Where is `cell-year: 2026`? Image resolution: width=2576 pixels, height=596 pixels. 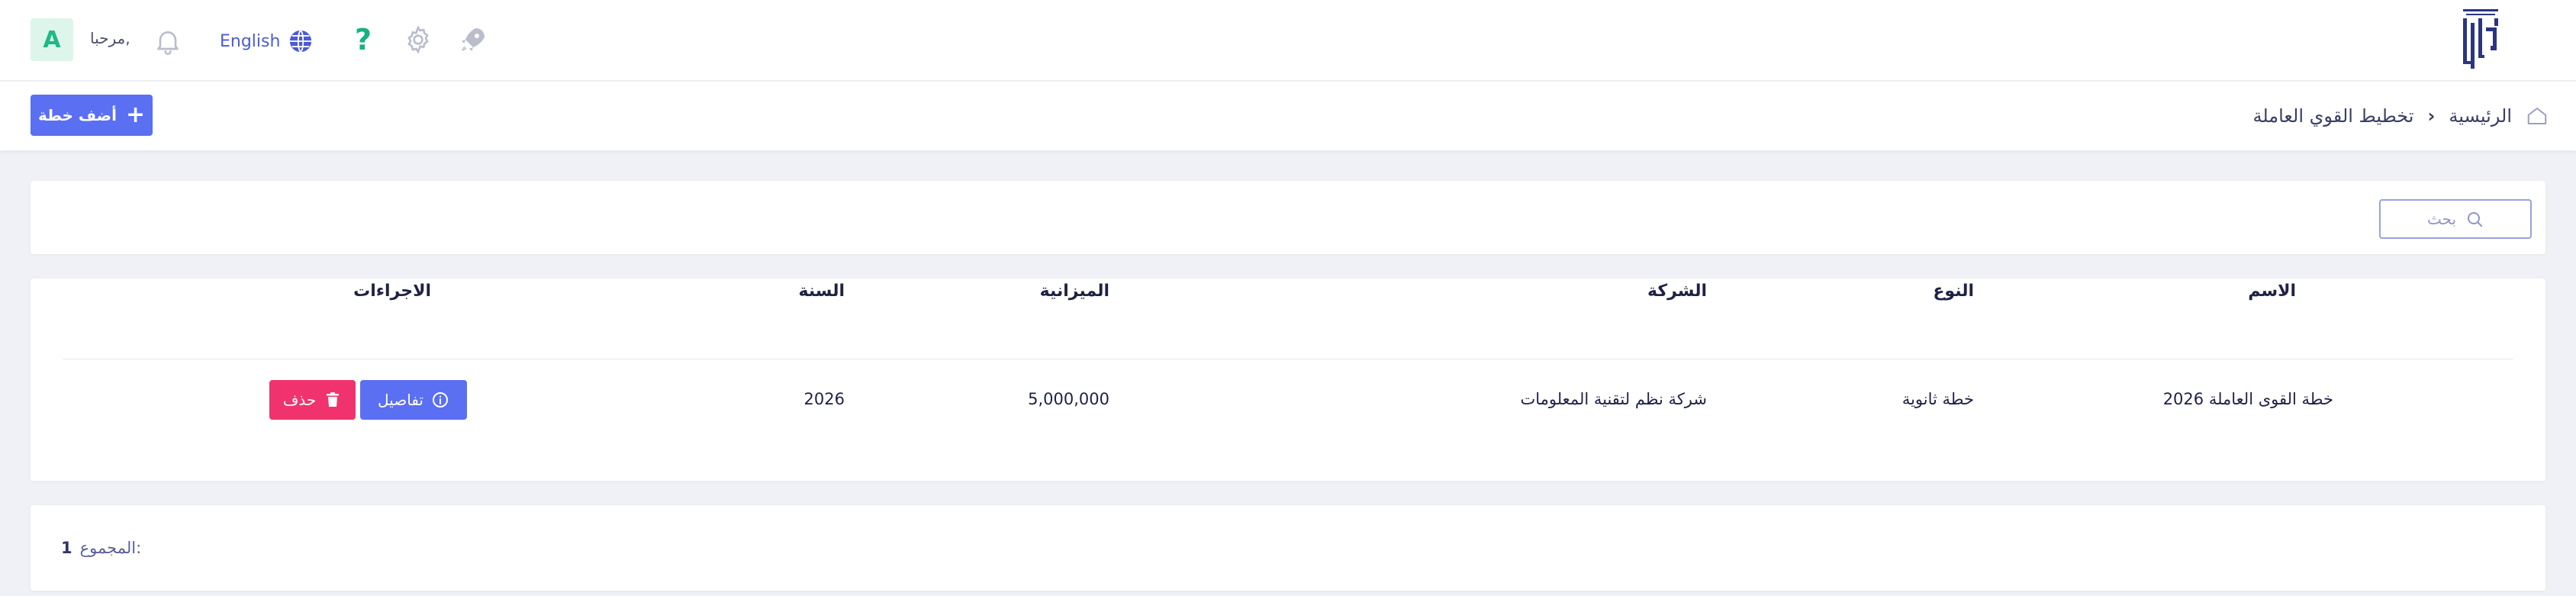
cell-year: 2026 is located at coordinates (824, 399).